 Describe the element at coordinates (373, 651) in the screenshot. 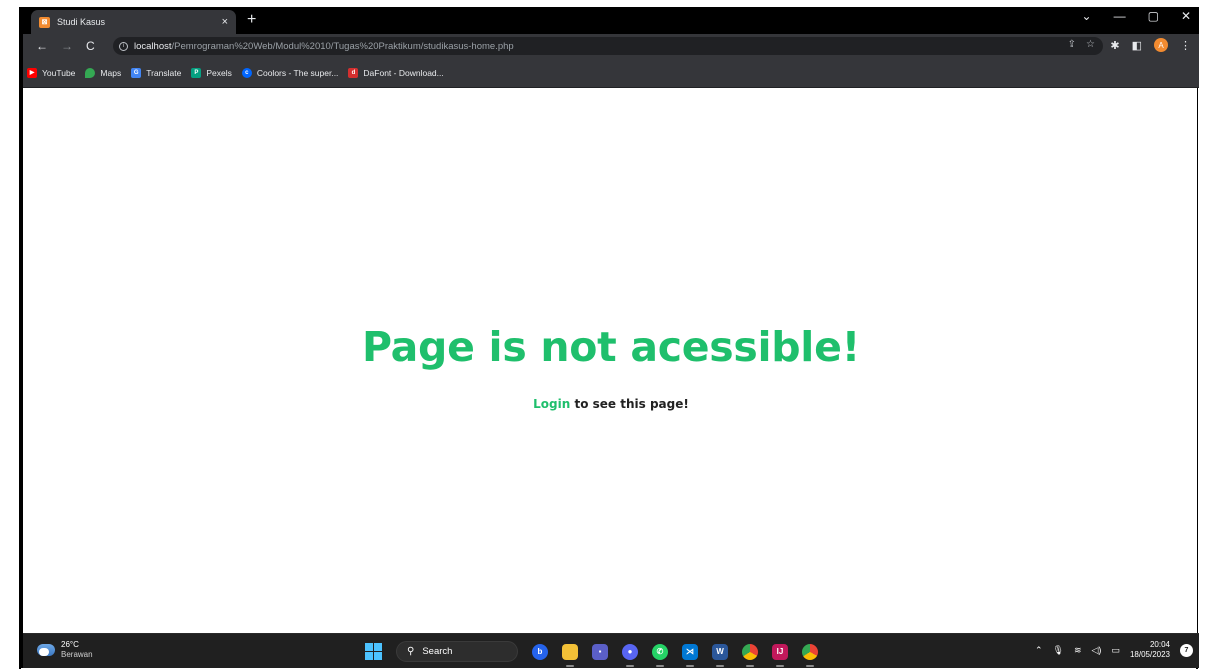

I see `windows-start-icon` at that location.